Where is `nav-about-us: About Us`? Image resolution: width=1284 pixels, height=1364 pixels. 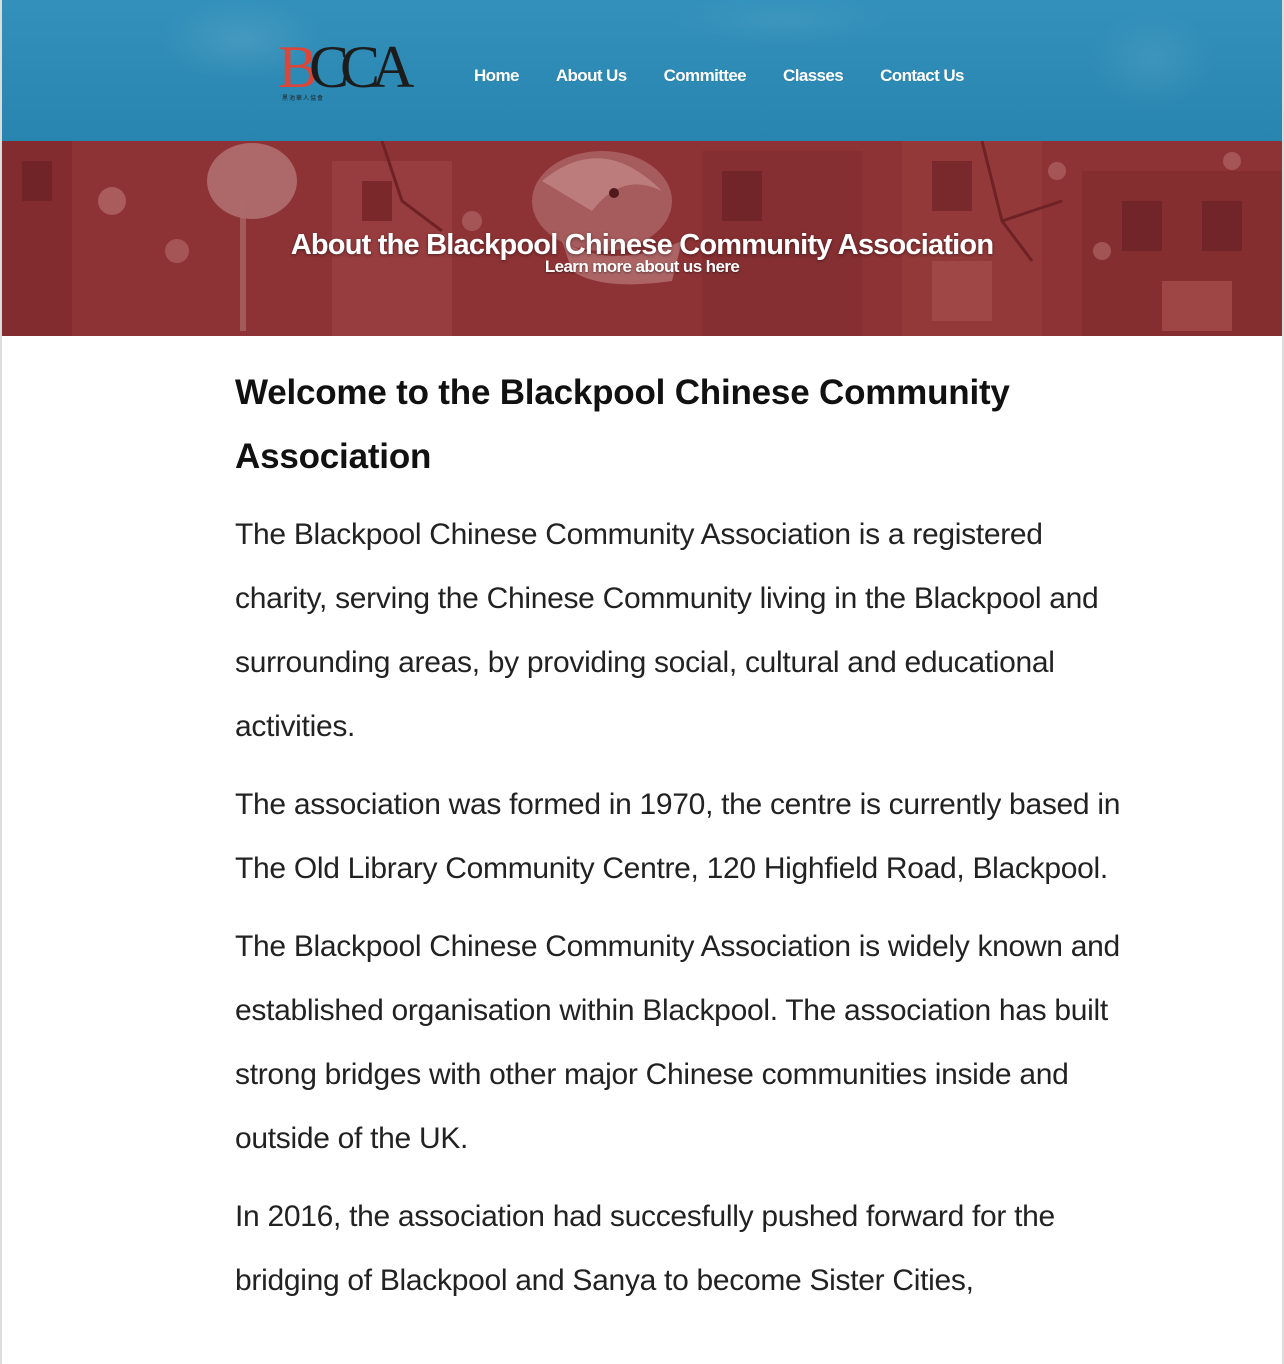
nav-about-us: About Us is located at coordinates (591, 76).